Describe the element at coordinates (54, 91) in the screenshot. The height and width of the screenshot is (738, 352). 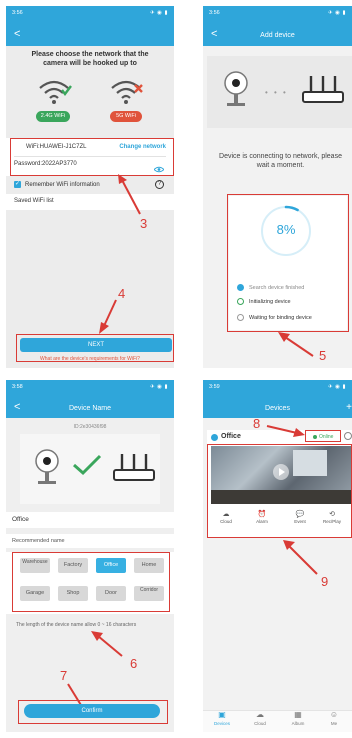
I see `wifi-ok-icon` at that location.